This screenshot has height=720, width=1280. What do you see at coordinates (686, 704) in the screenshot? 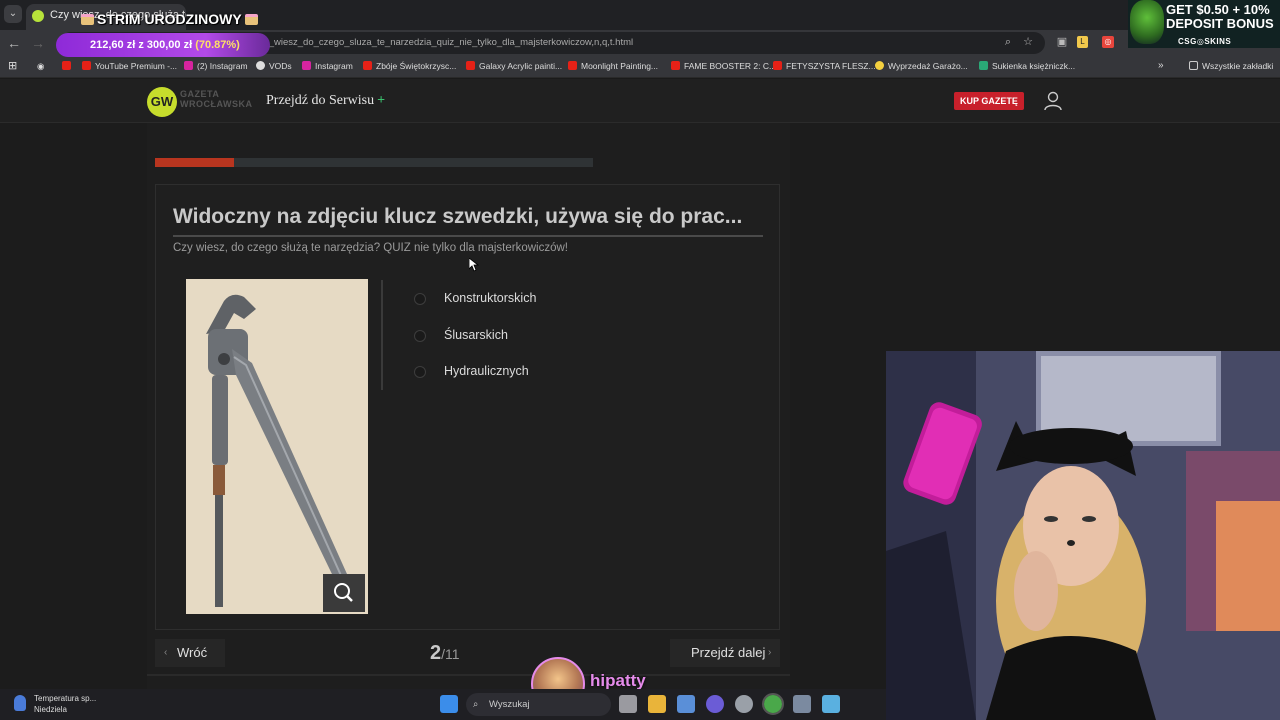
I see `store-icon` at bounding box center [686, 704].